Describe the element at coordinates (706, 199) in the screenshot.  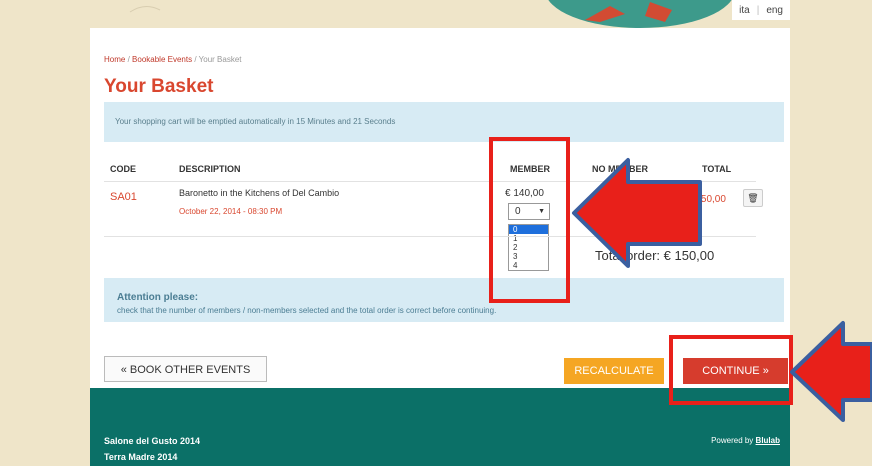
I see `row-total: € 150,00` at that location.